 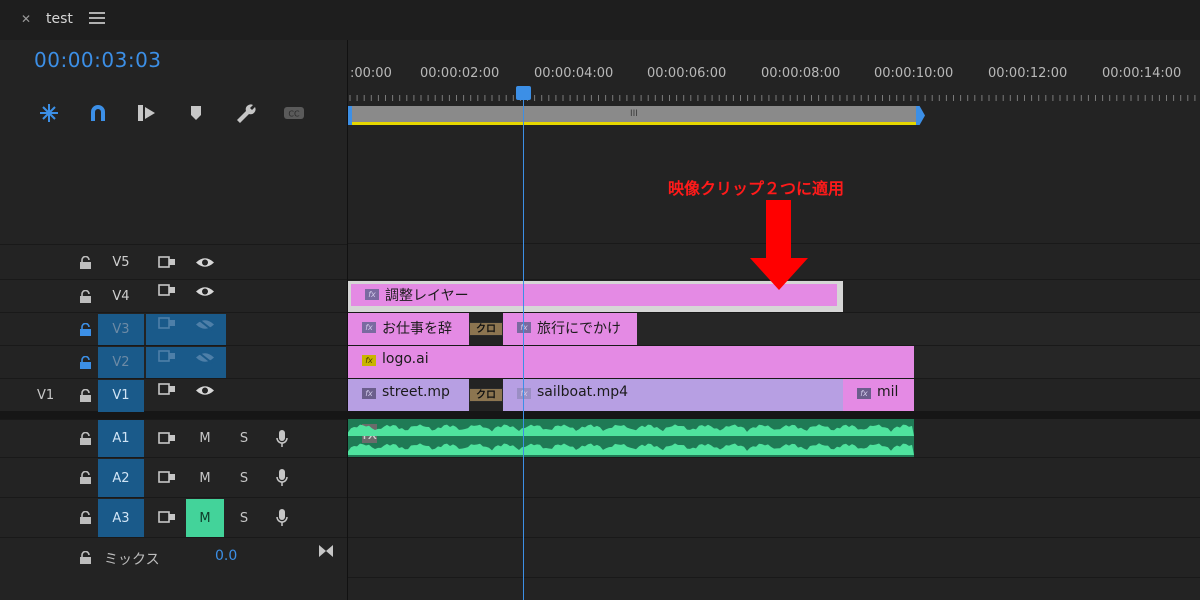 I want to click on solo-button-a3: S, so click(x=244, y=518).